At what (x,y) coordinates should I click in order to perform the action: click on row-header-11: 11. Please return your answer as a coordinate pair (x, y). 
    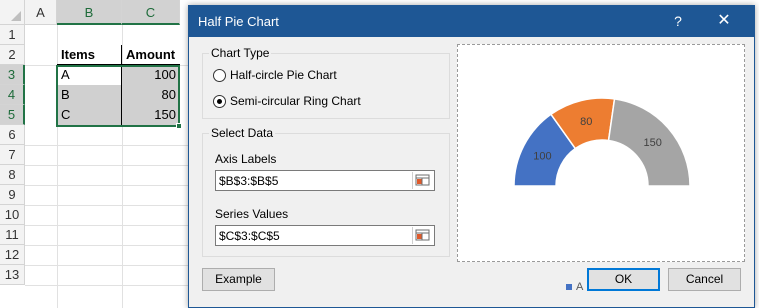
    Looking at the image, I should click on (12, 235).